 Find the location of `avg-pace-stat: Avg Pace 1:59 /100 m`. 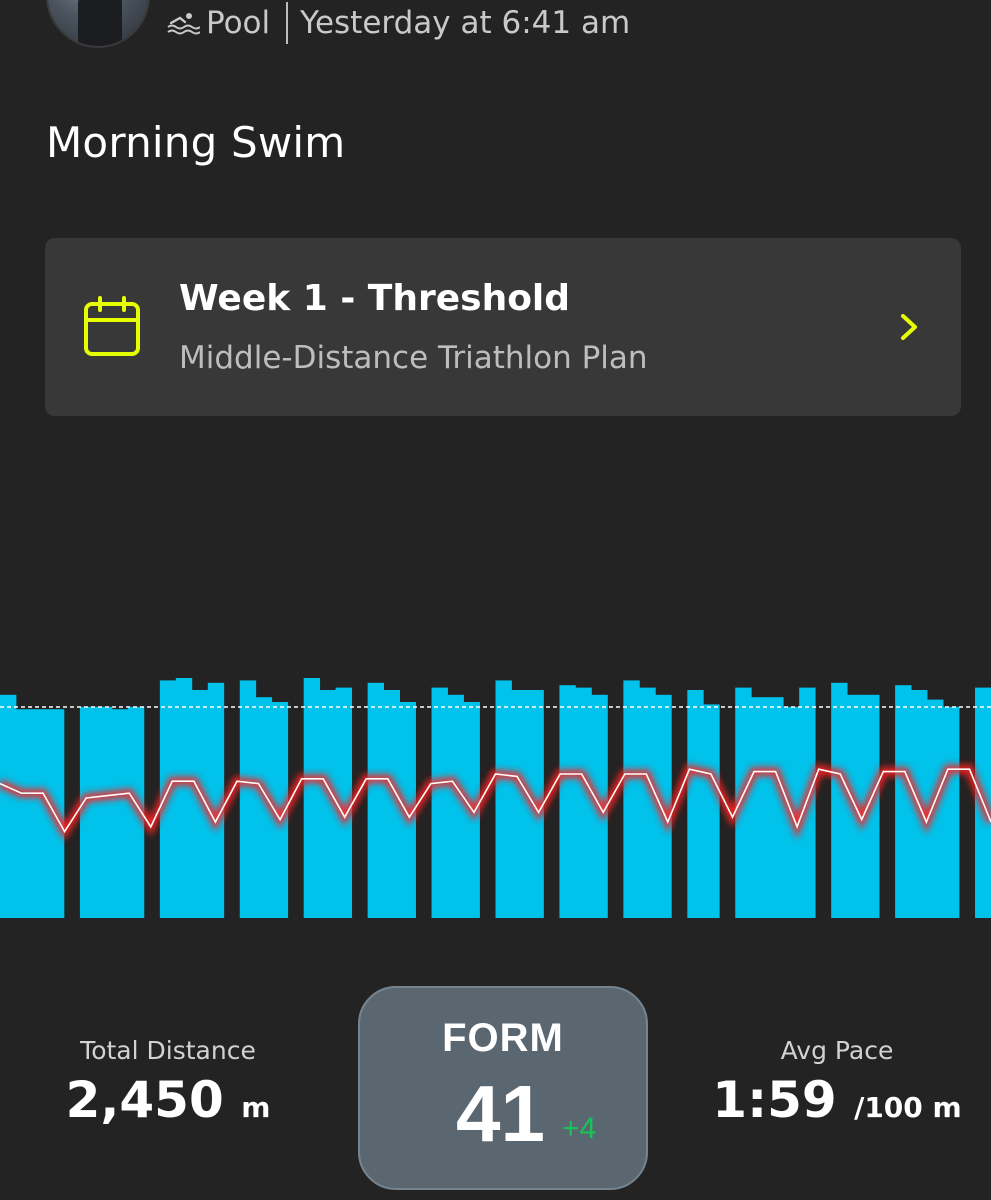

avg-pace-stat: Avg Pace 1:59 /100 m is located at coordinates (836, 1082).